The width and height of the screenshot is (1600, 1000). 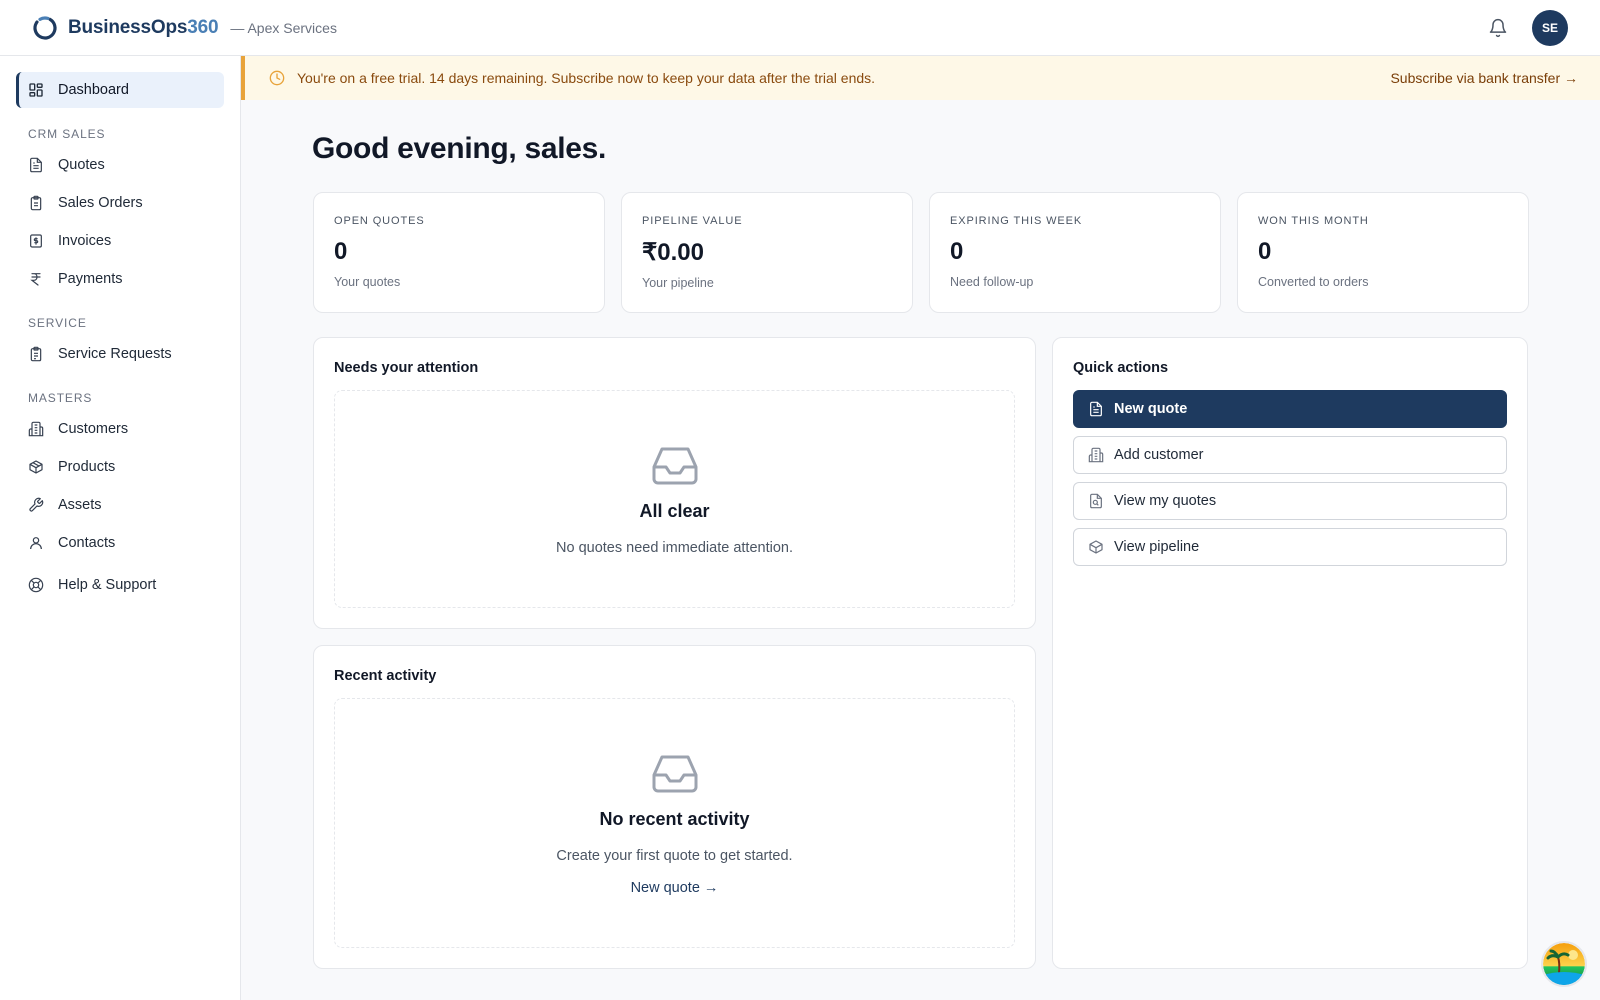 I want to click on attention-empty-title: All clear, so click(x=674, y=511).